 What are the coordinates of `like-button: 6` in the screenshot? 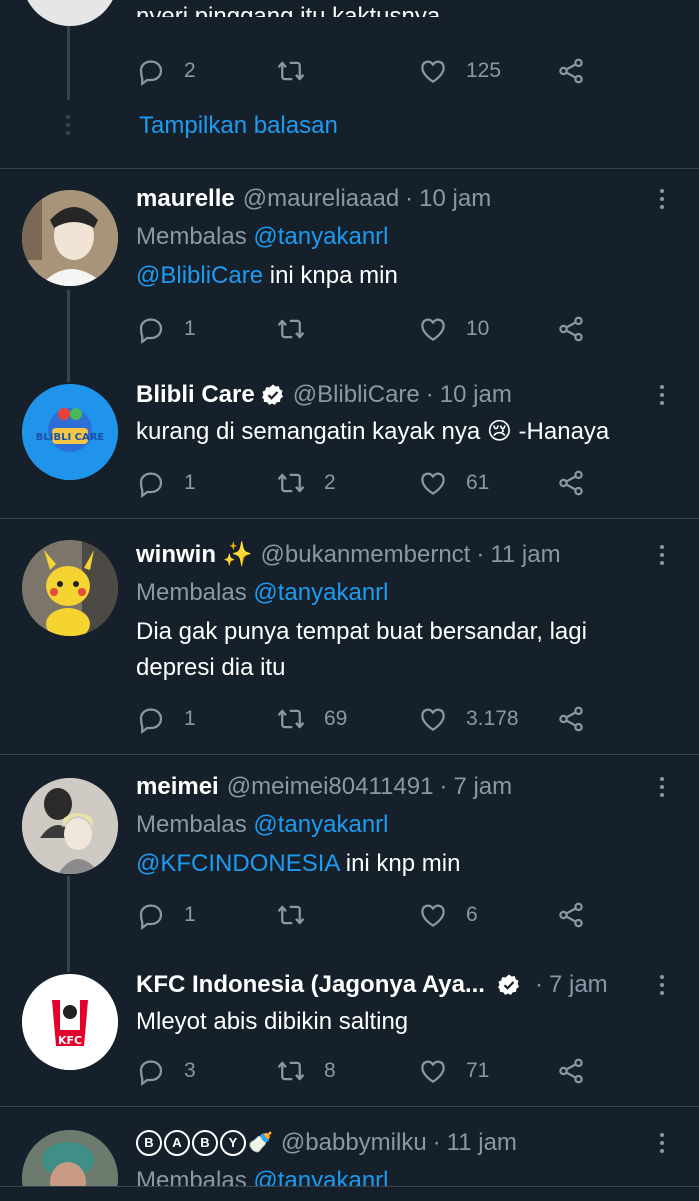 It's located at (448, 915).